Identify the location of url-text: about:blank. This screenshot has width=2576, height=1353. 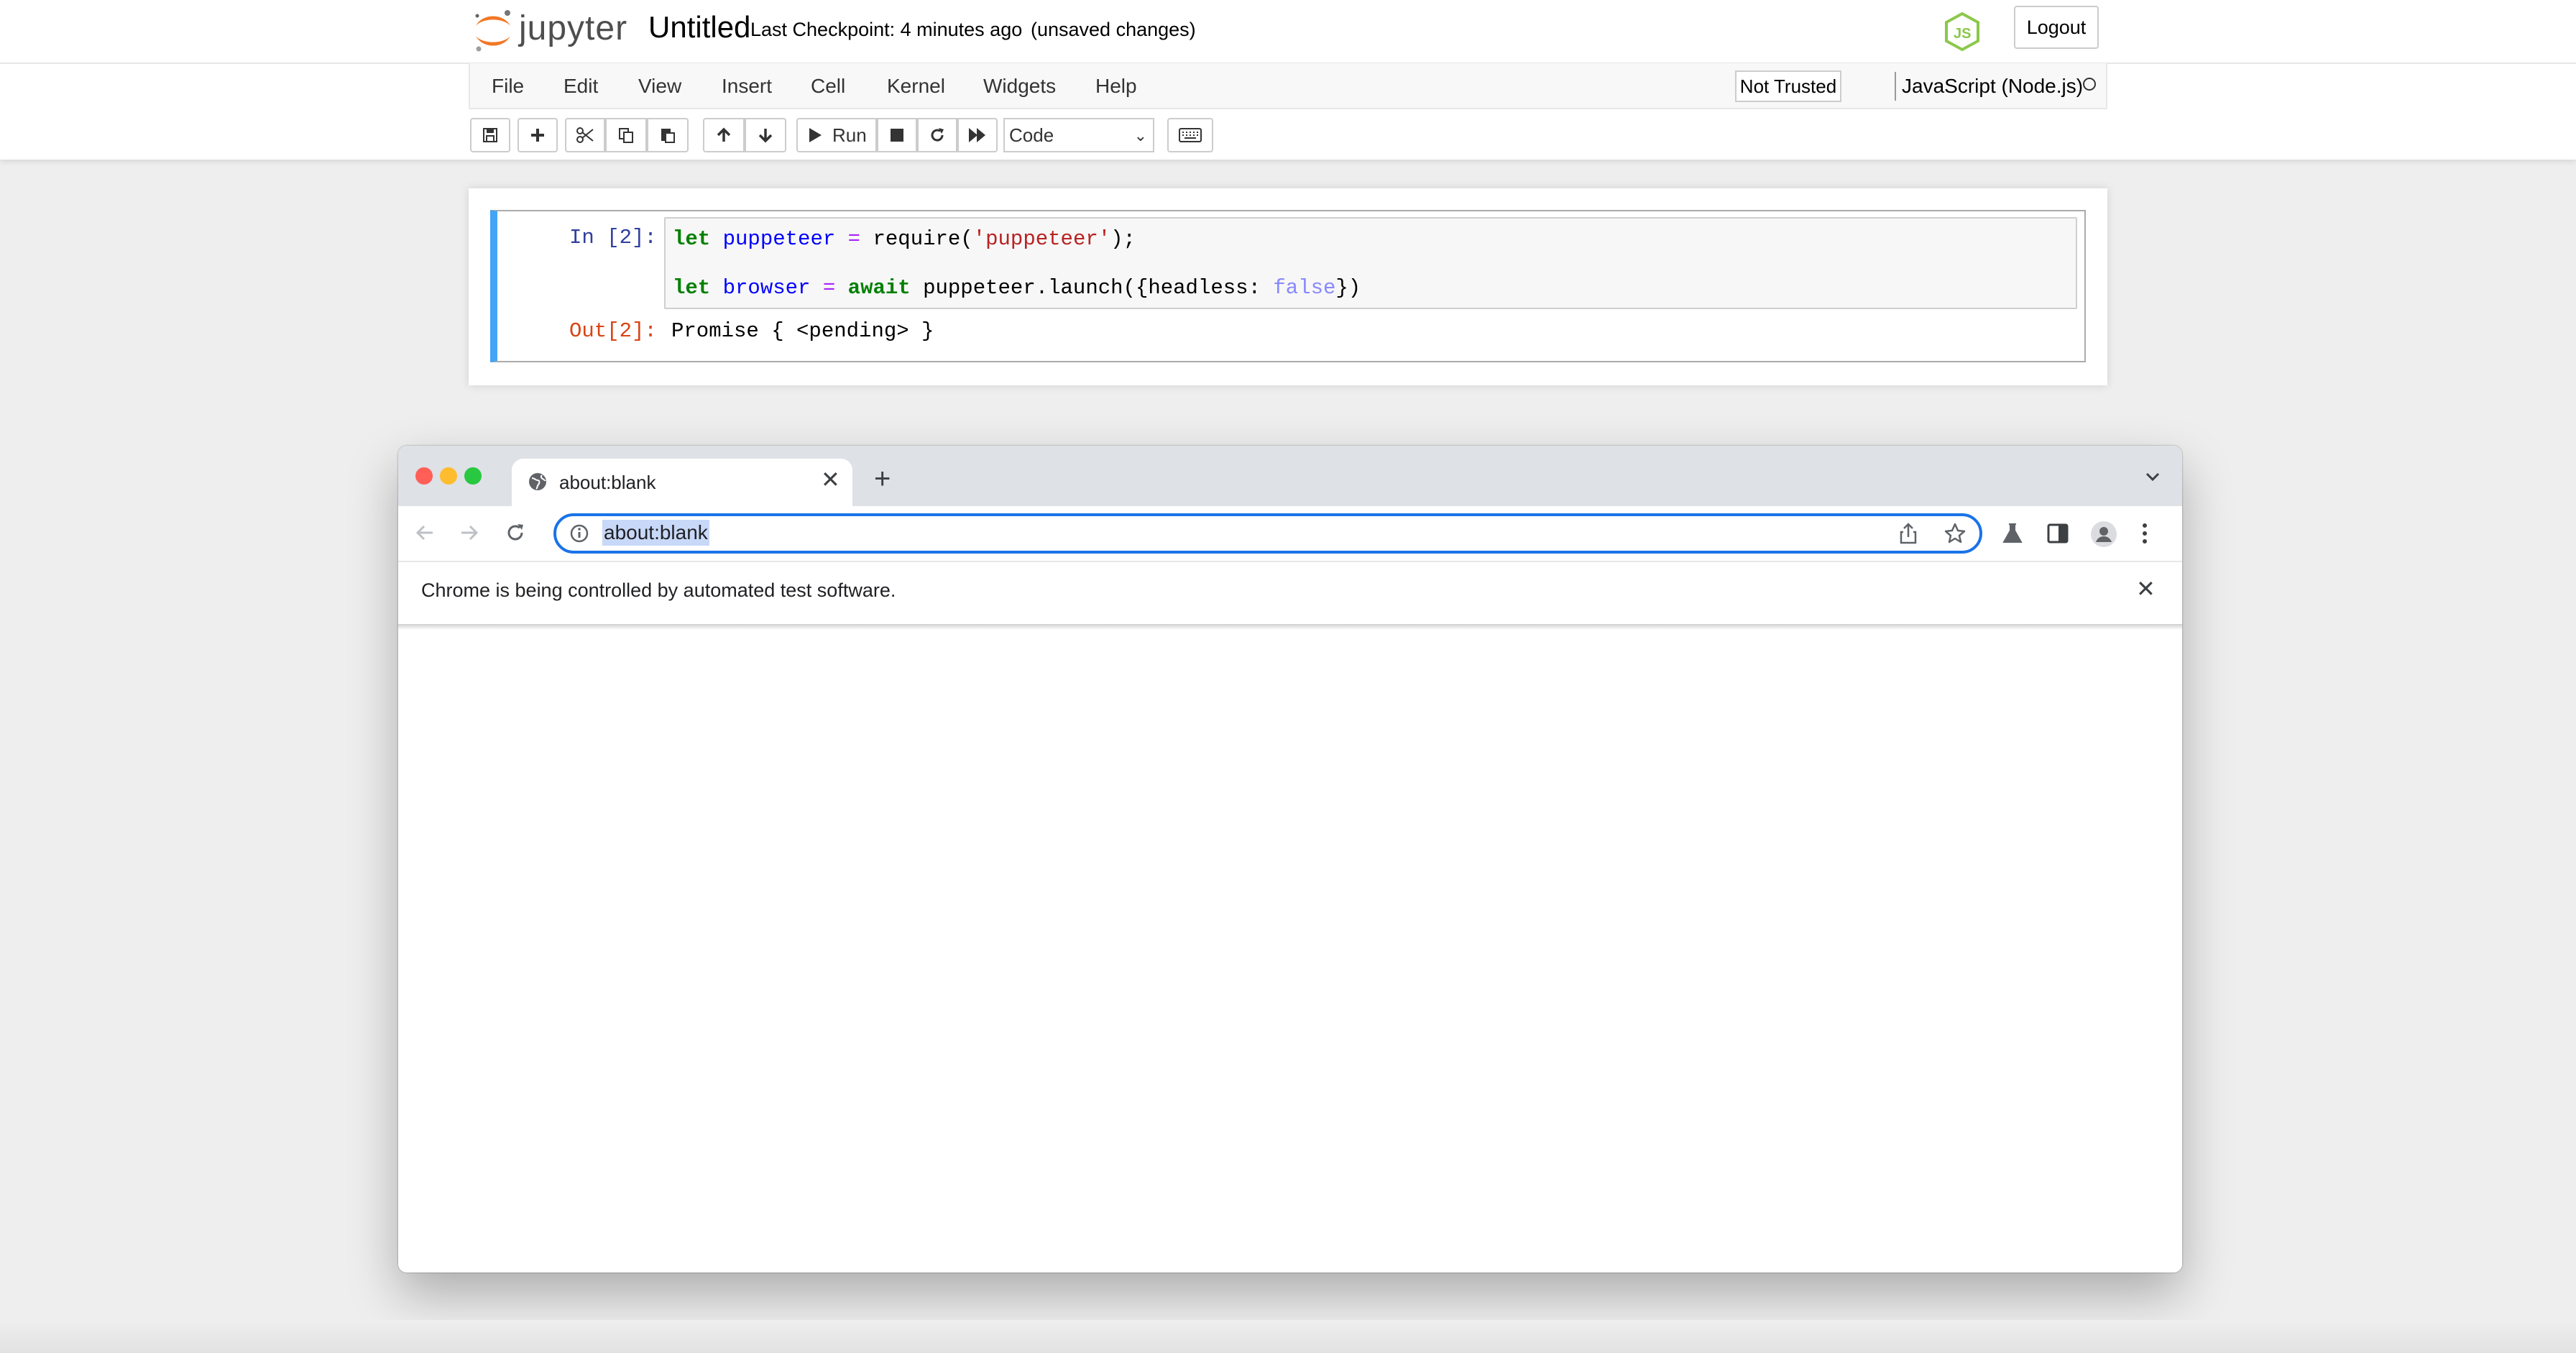
(655, 533).